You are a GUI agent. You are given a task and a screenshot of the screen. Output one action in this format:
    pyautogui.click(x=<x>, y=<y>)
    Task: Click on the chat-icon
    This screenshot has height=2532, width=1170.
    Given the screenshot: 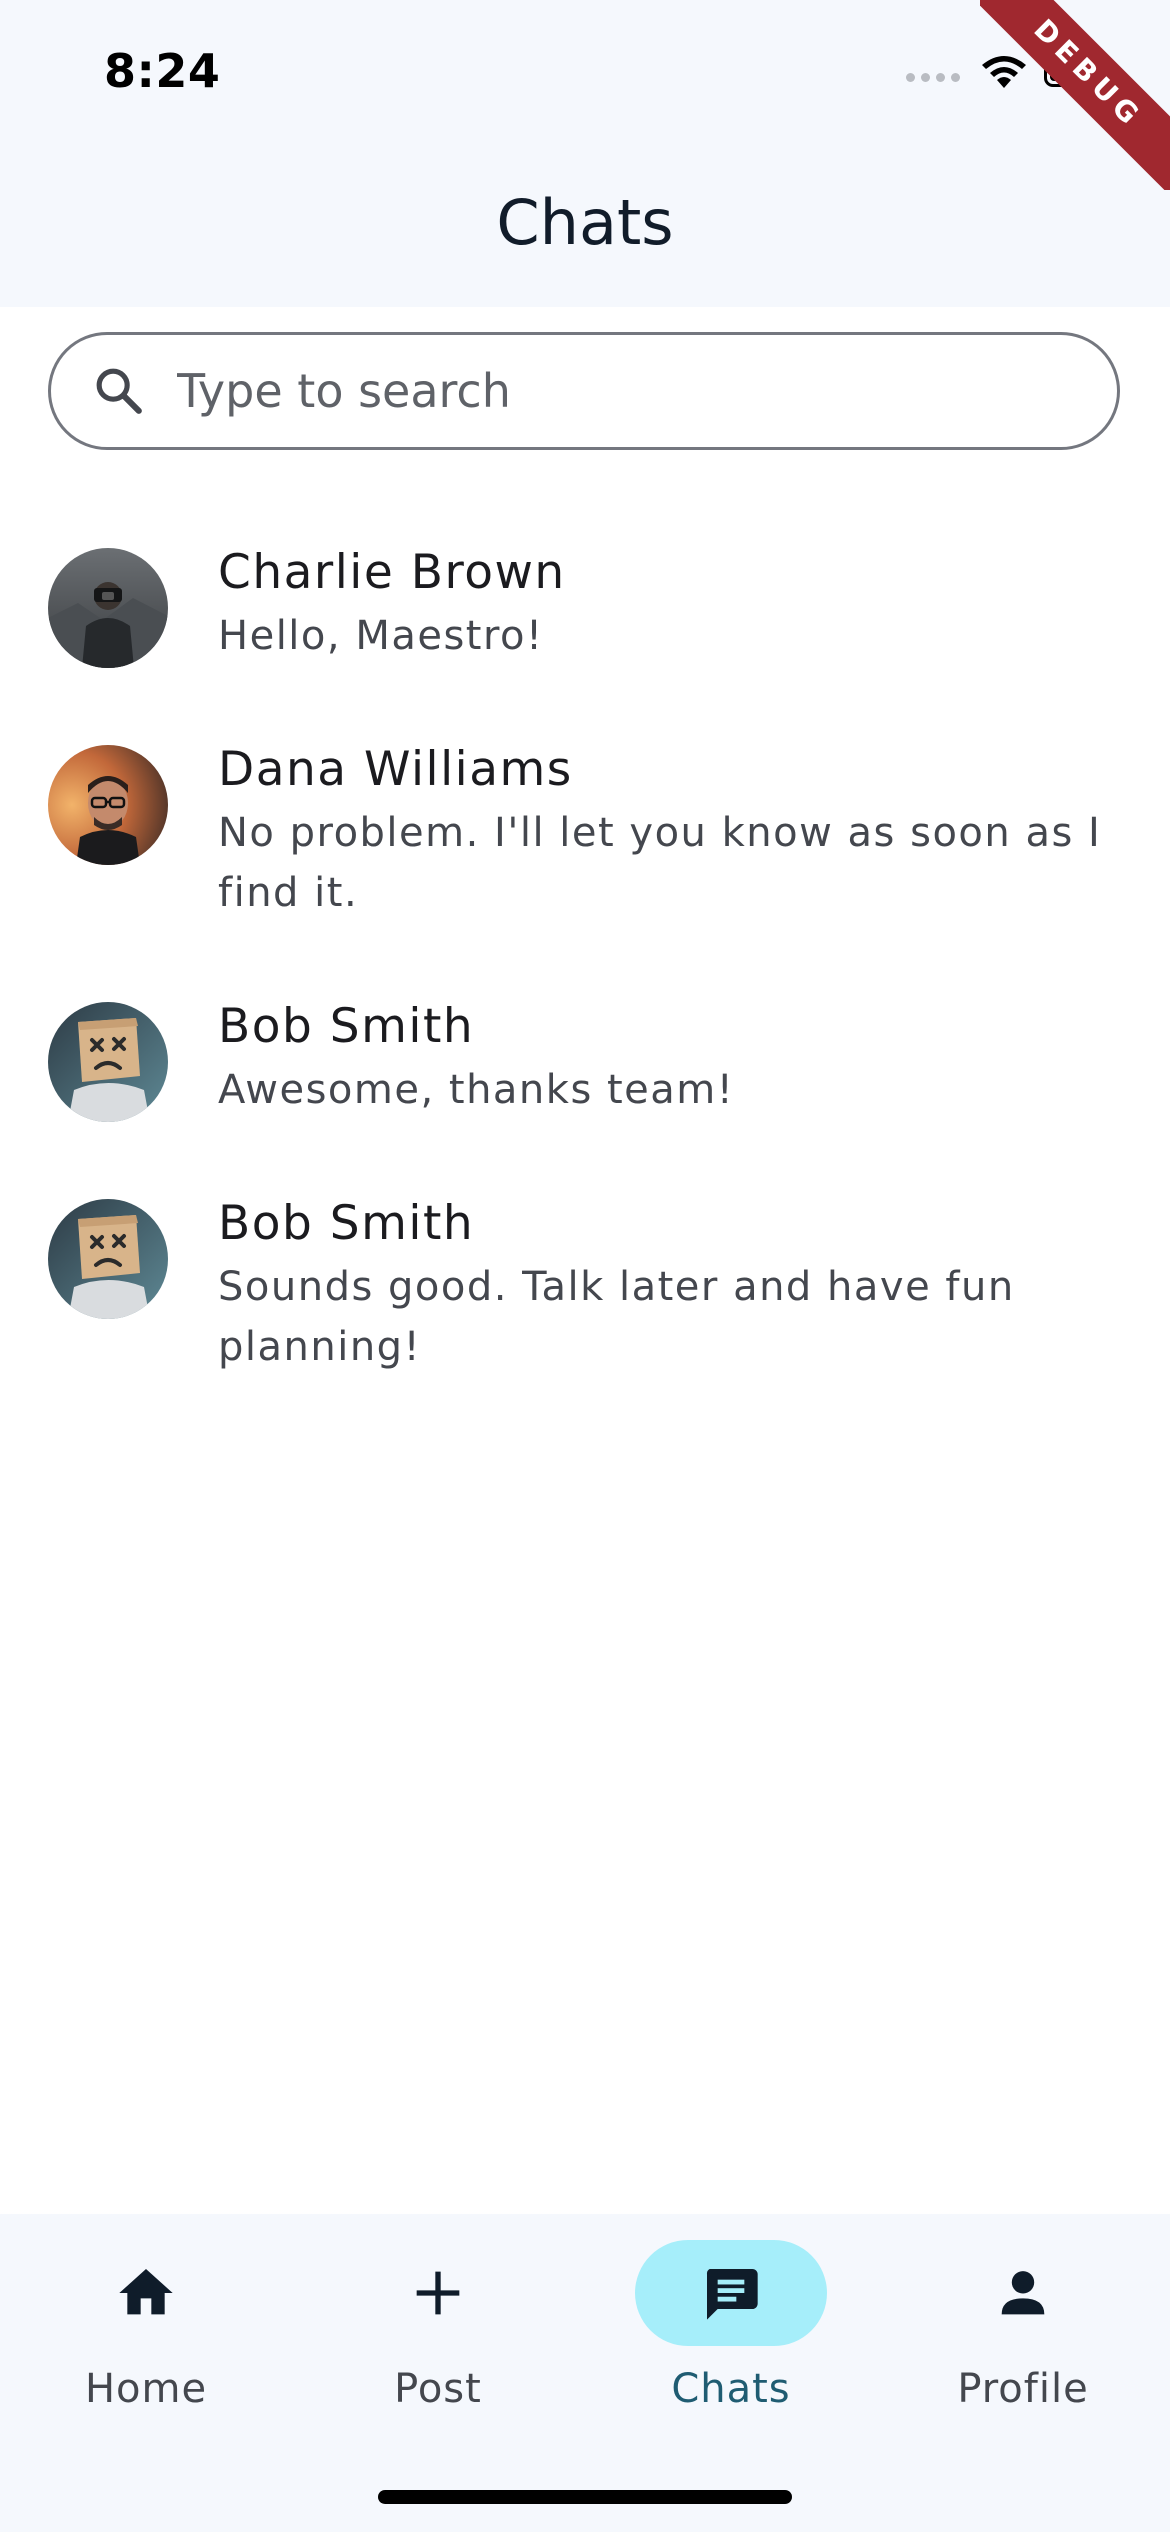 What is the action you would take?
    pyautogui.click(x=732, y=2294)
    